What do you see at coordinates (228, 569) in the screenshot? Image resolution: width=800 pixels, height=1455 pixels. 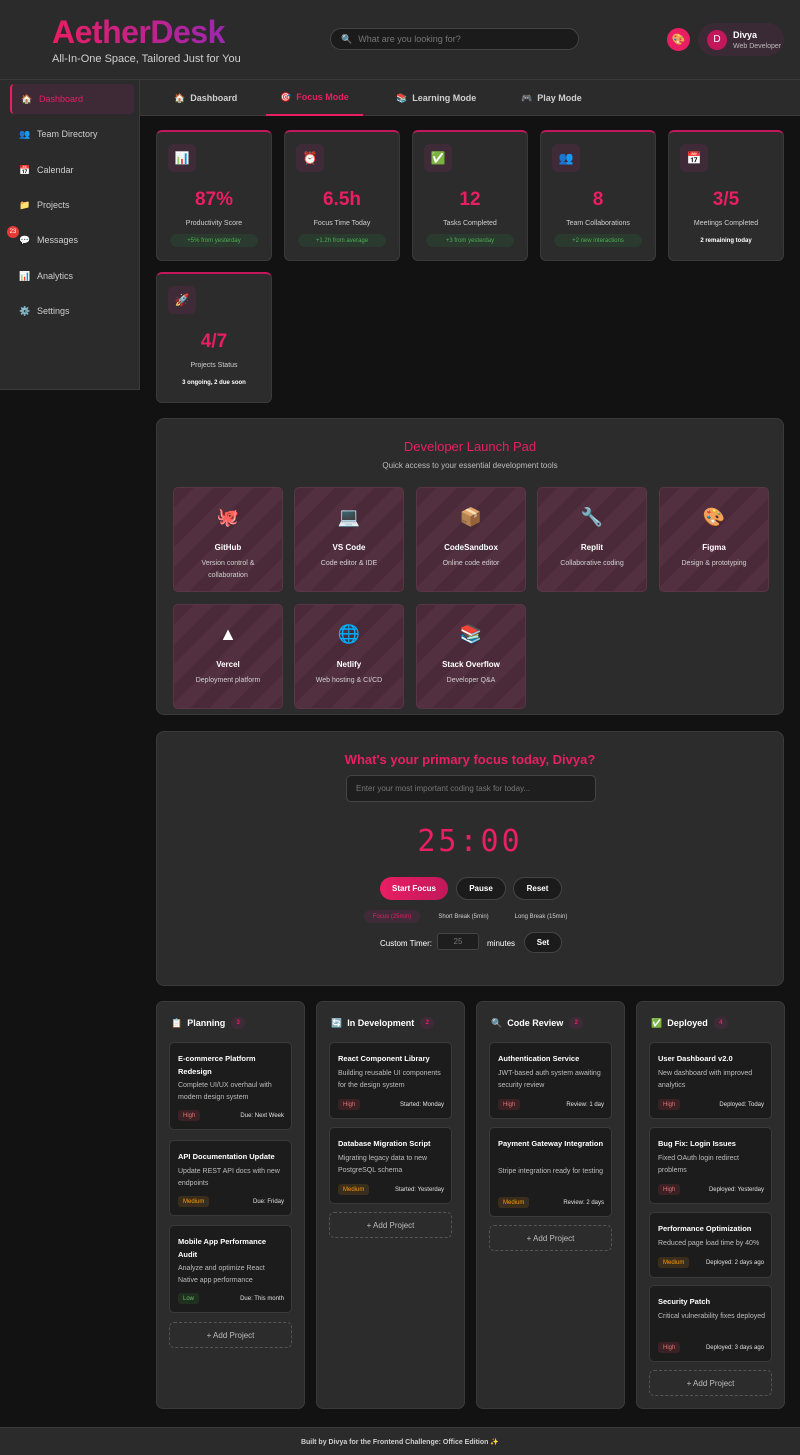 I see `tool-desc: Version control & collaboration` at bounding box center [228, 569].